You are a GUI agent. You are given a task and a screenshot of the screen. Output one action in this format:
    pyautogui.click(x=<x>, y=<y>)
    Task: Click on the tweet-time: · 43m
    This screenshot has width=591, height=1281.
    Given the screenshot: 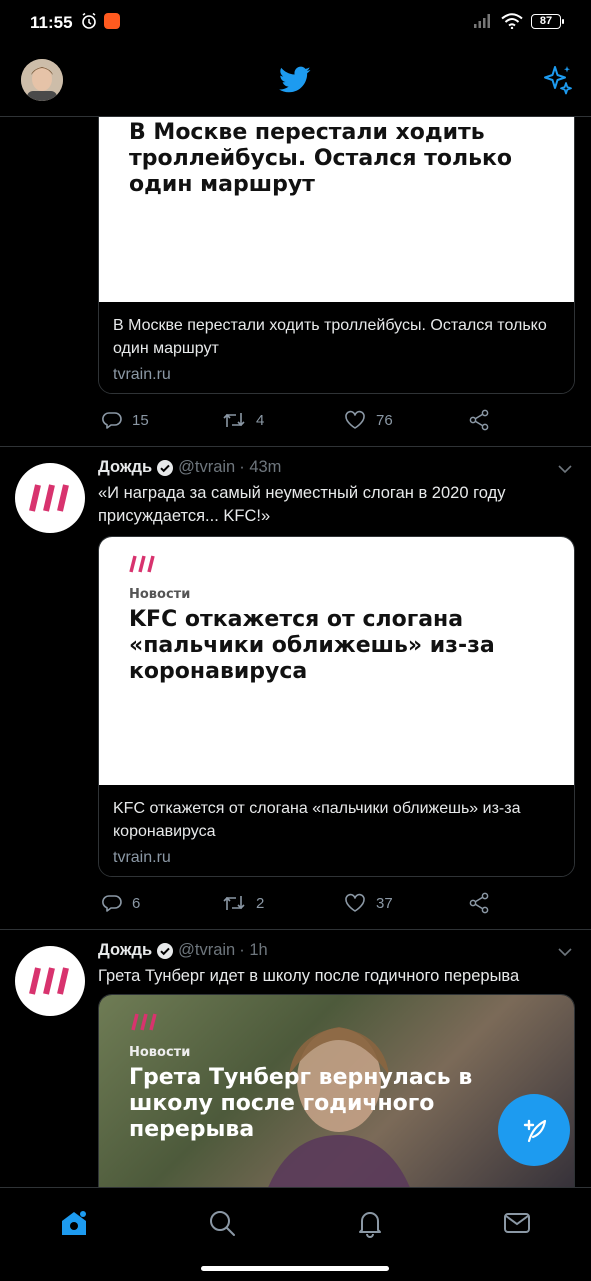 What is the action you would take?
    pyautogui.click(x=260, y=467)
    